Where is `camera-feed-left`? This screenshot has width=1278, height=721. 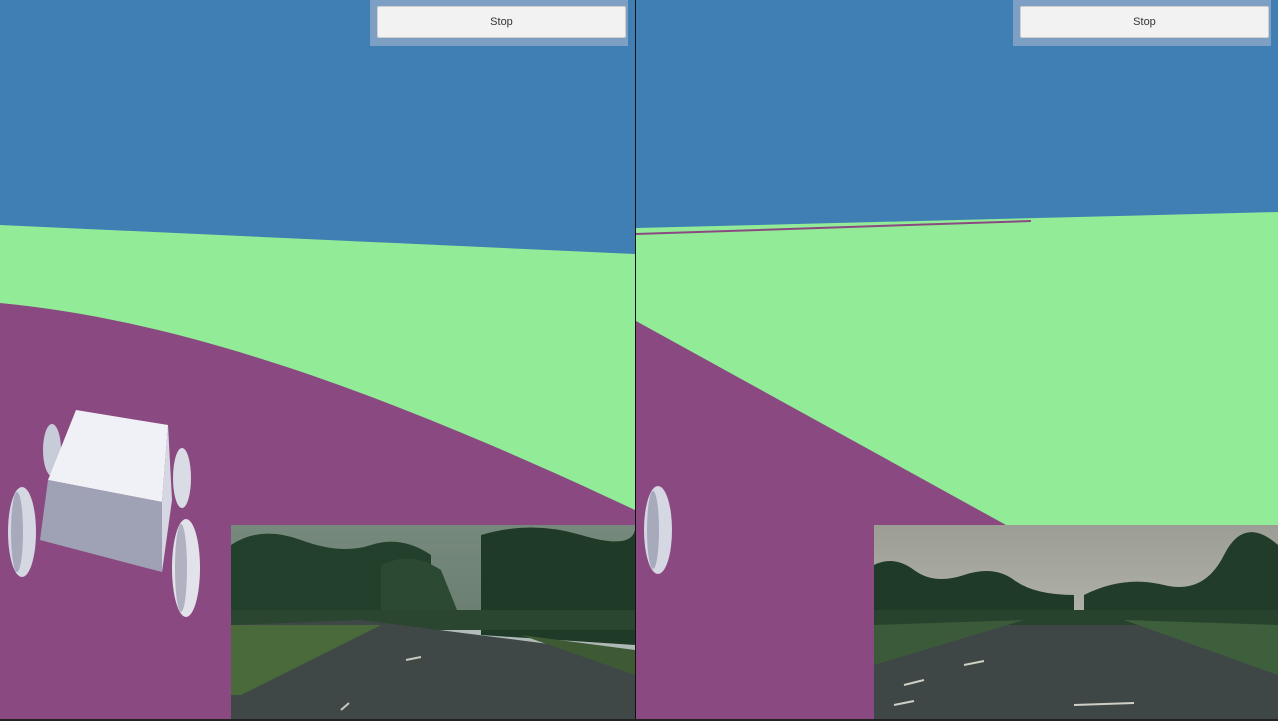
camera-feed-left is located at coordinates (433, 622).